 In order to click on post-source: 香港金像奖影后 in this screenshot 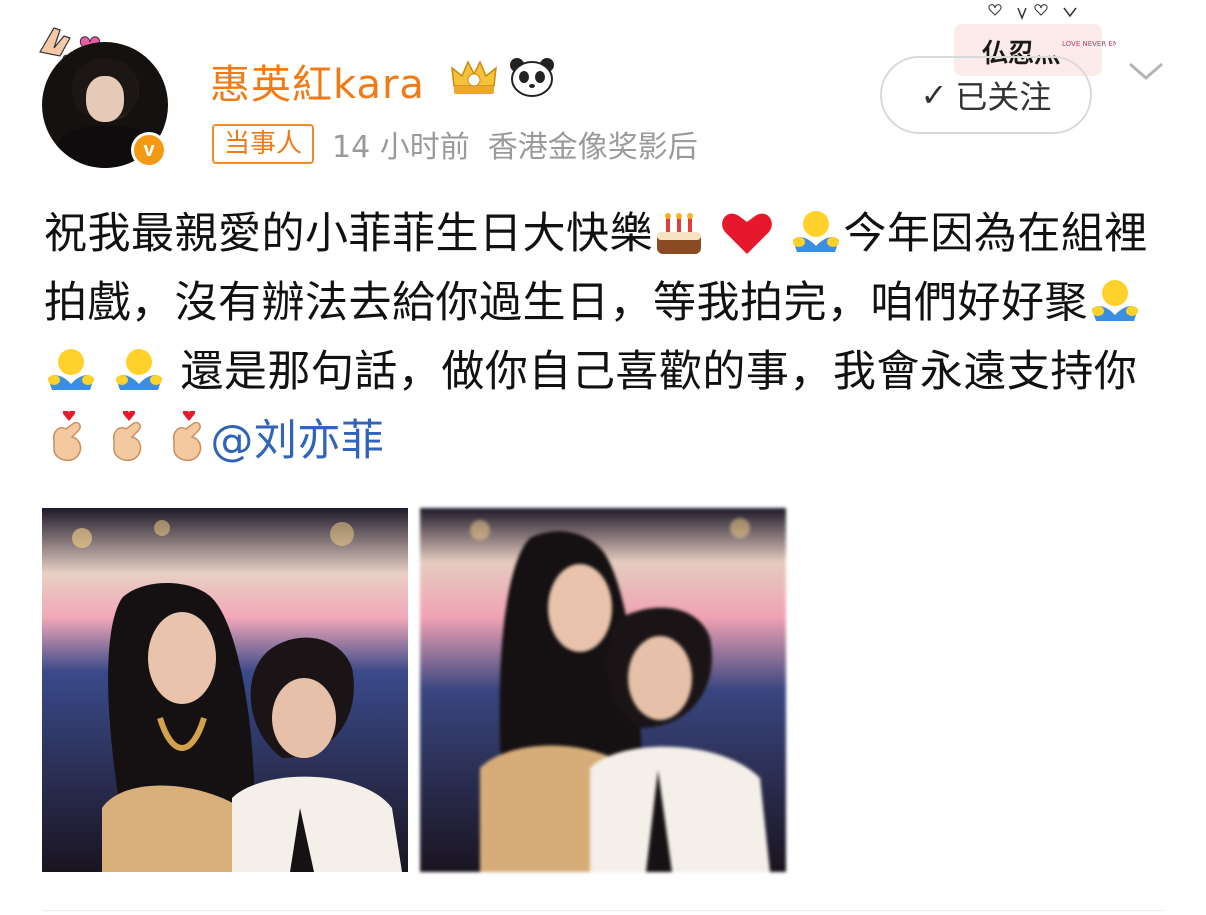, I will do `click(592, 147)`.